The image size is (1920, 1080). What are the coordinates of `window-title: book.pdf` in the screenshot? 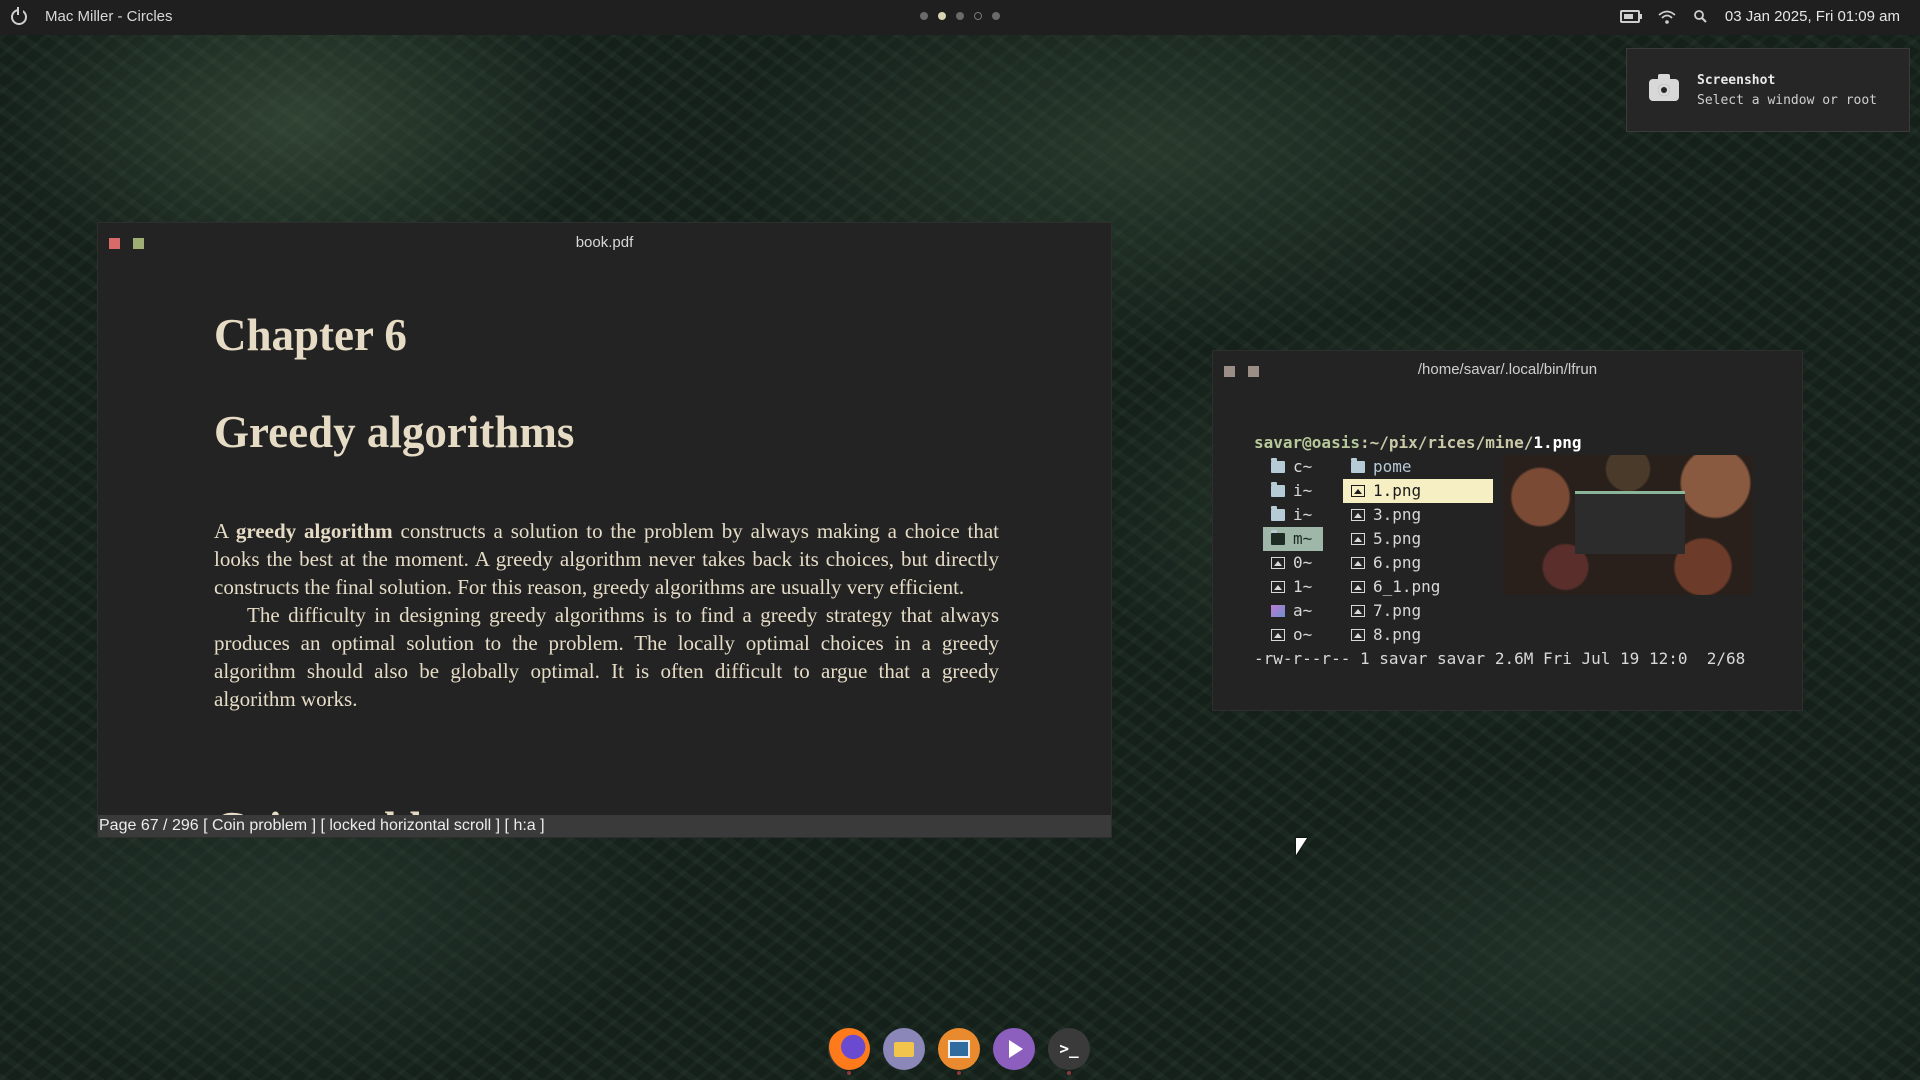 It's located at (604, 242).